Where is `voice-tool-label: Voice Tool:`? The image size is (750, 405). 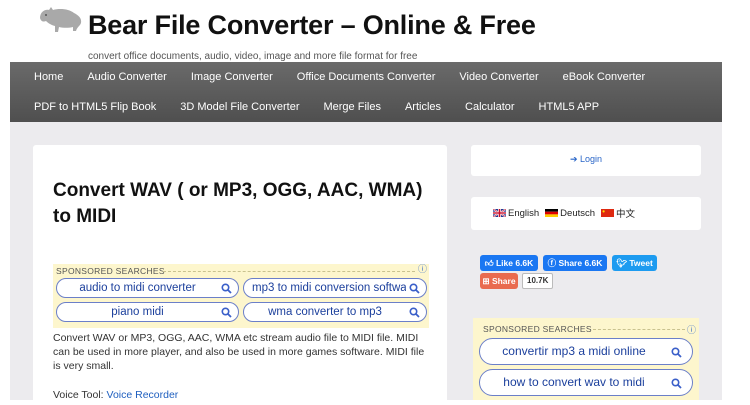 voice-tool-label: Voice Tool: is located at coordinates (78, 395).